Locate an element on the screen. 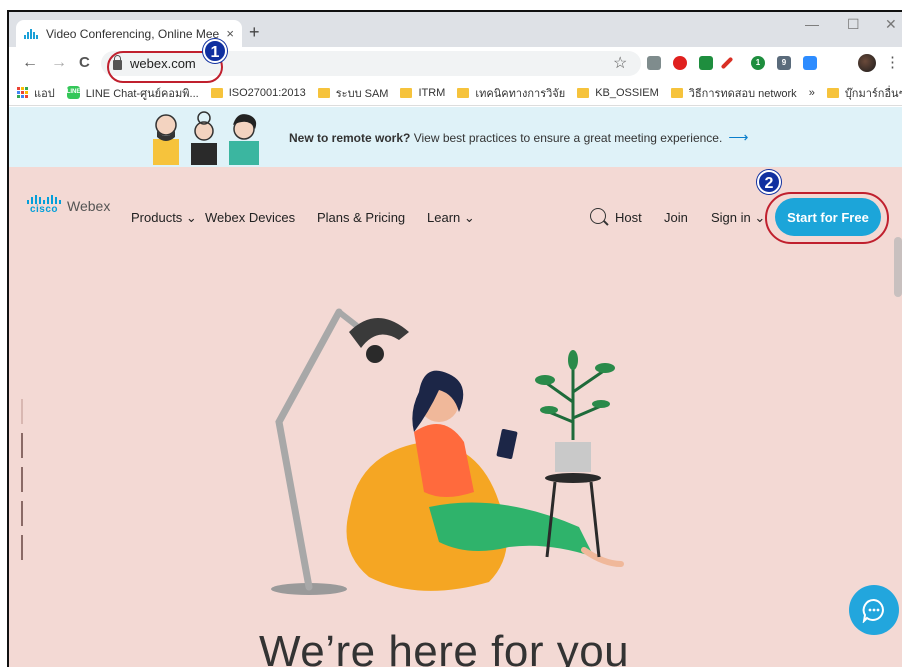 Image resolution: width=902 pixels, height=667 pixels. carousel-indicator is located at coordinates (22, 484).